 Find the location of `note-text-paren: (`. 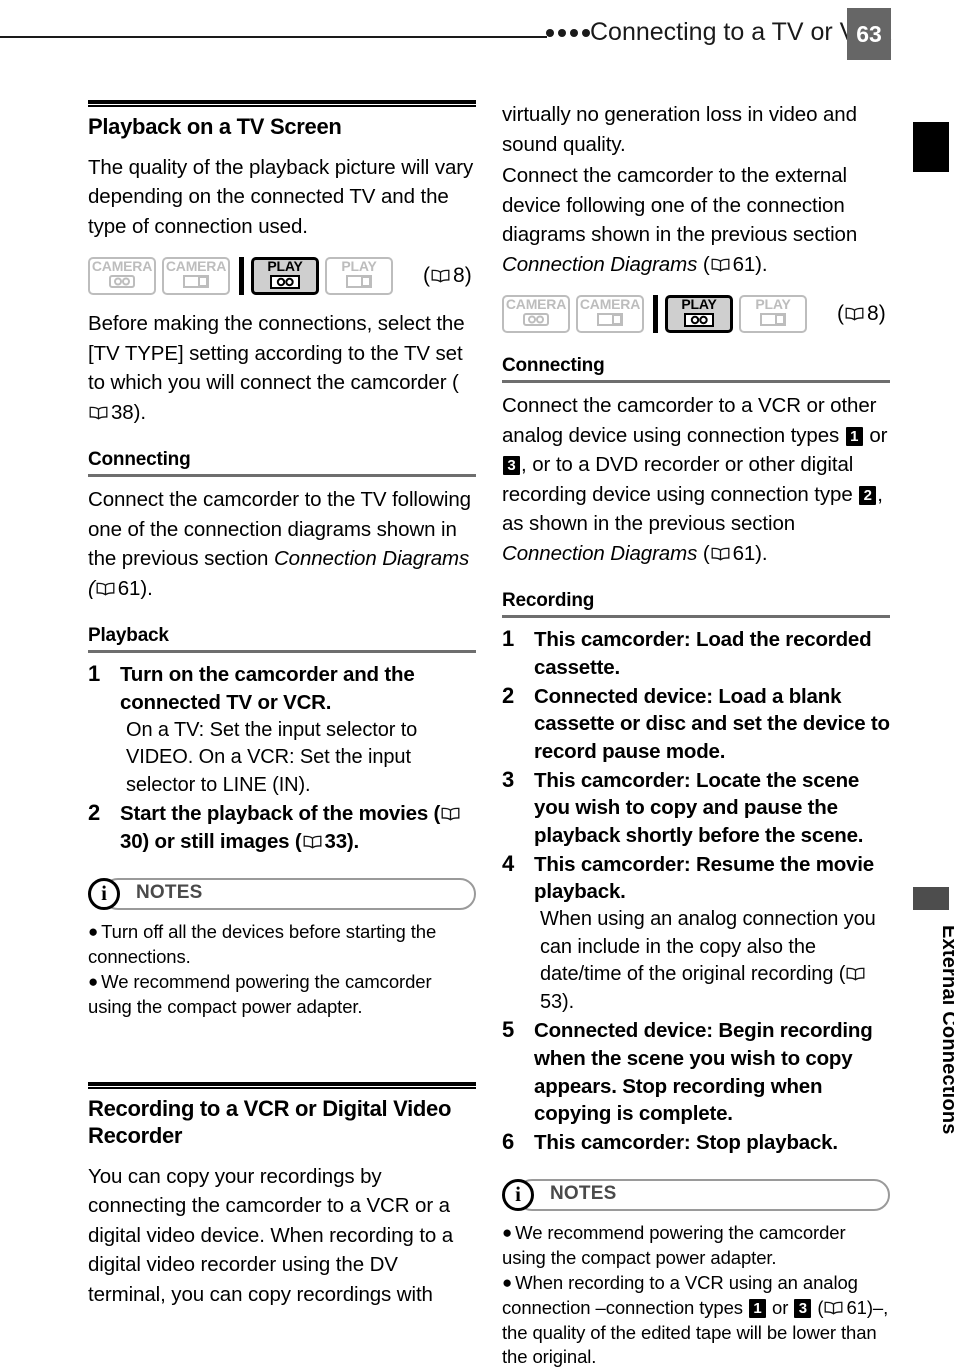

note-text-paren: ( is located at coordinates (818, 1307).